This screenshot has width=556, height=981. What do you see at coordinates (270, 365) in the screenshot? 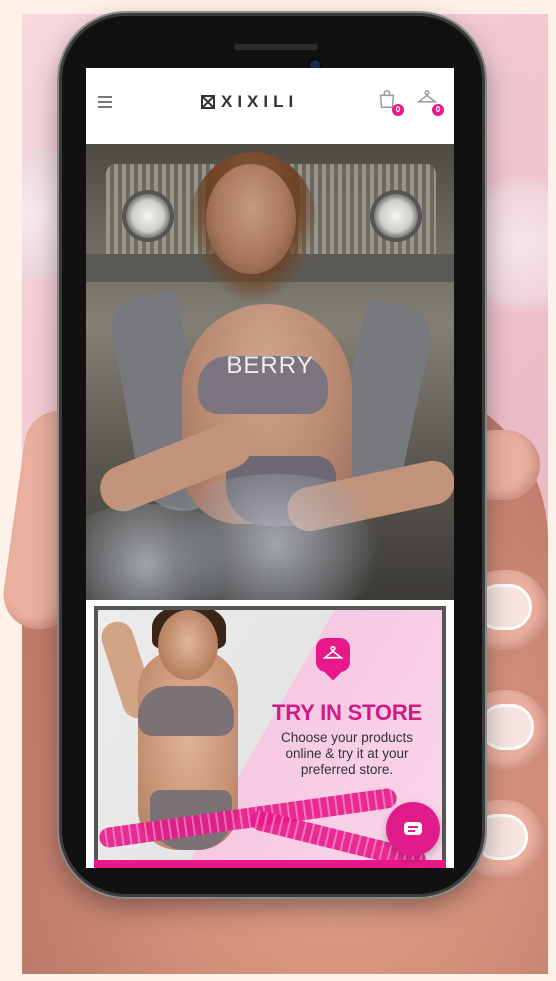
I see `hero-collection-label: BERRY` at bounding box center [270, 365].